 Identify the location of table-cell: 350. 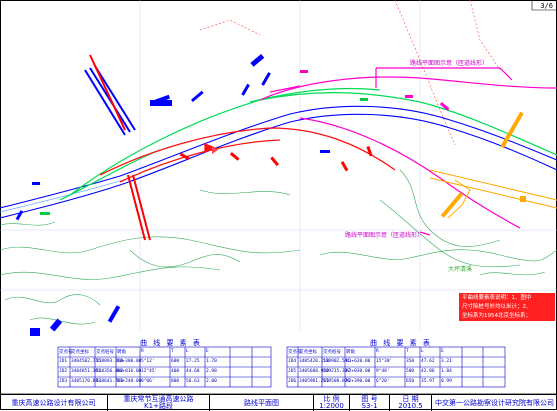
(410, 361).